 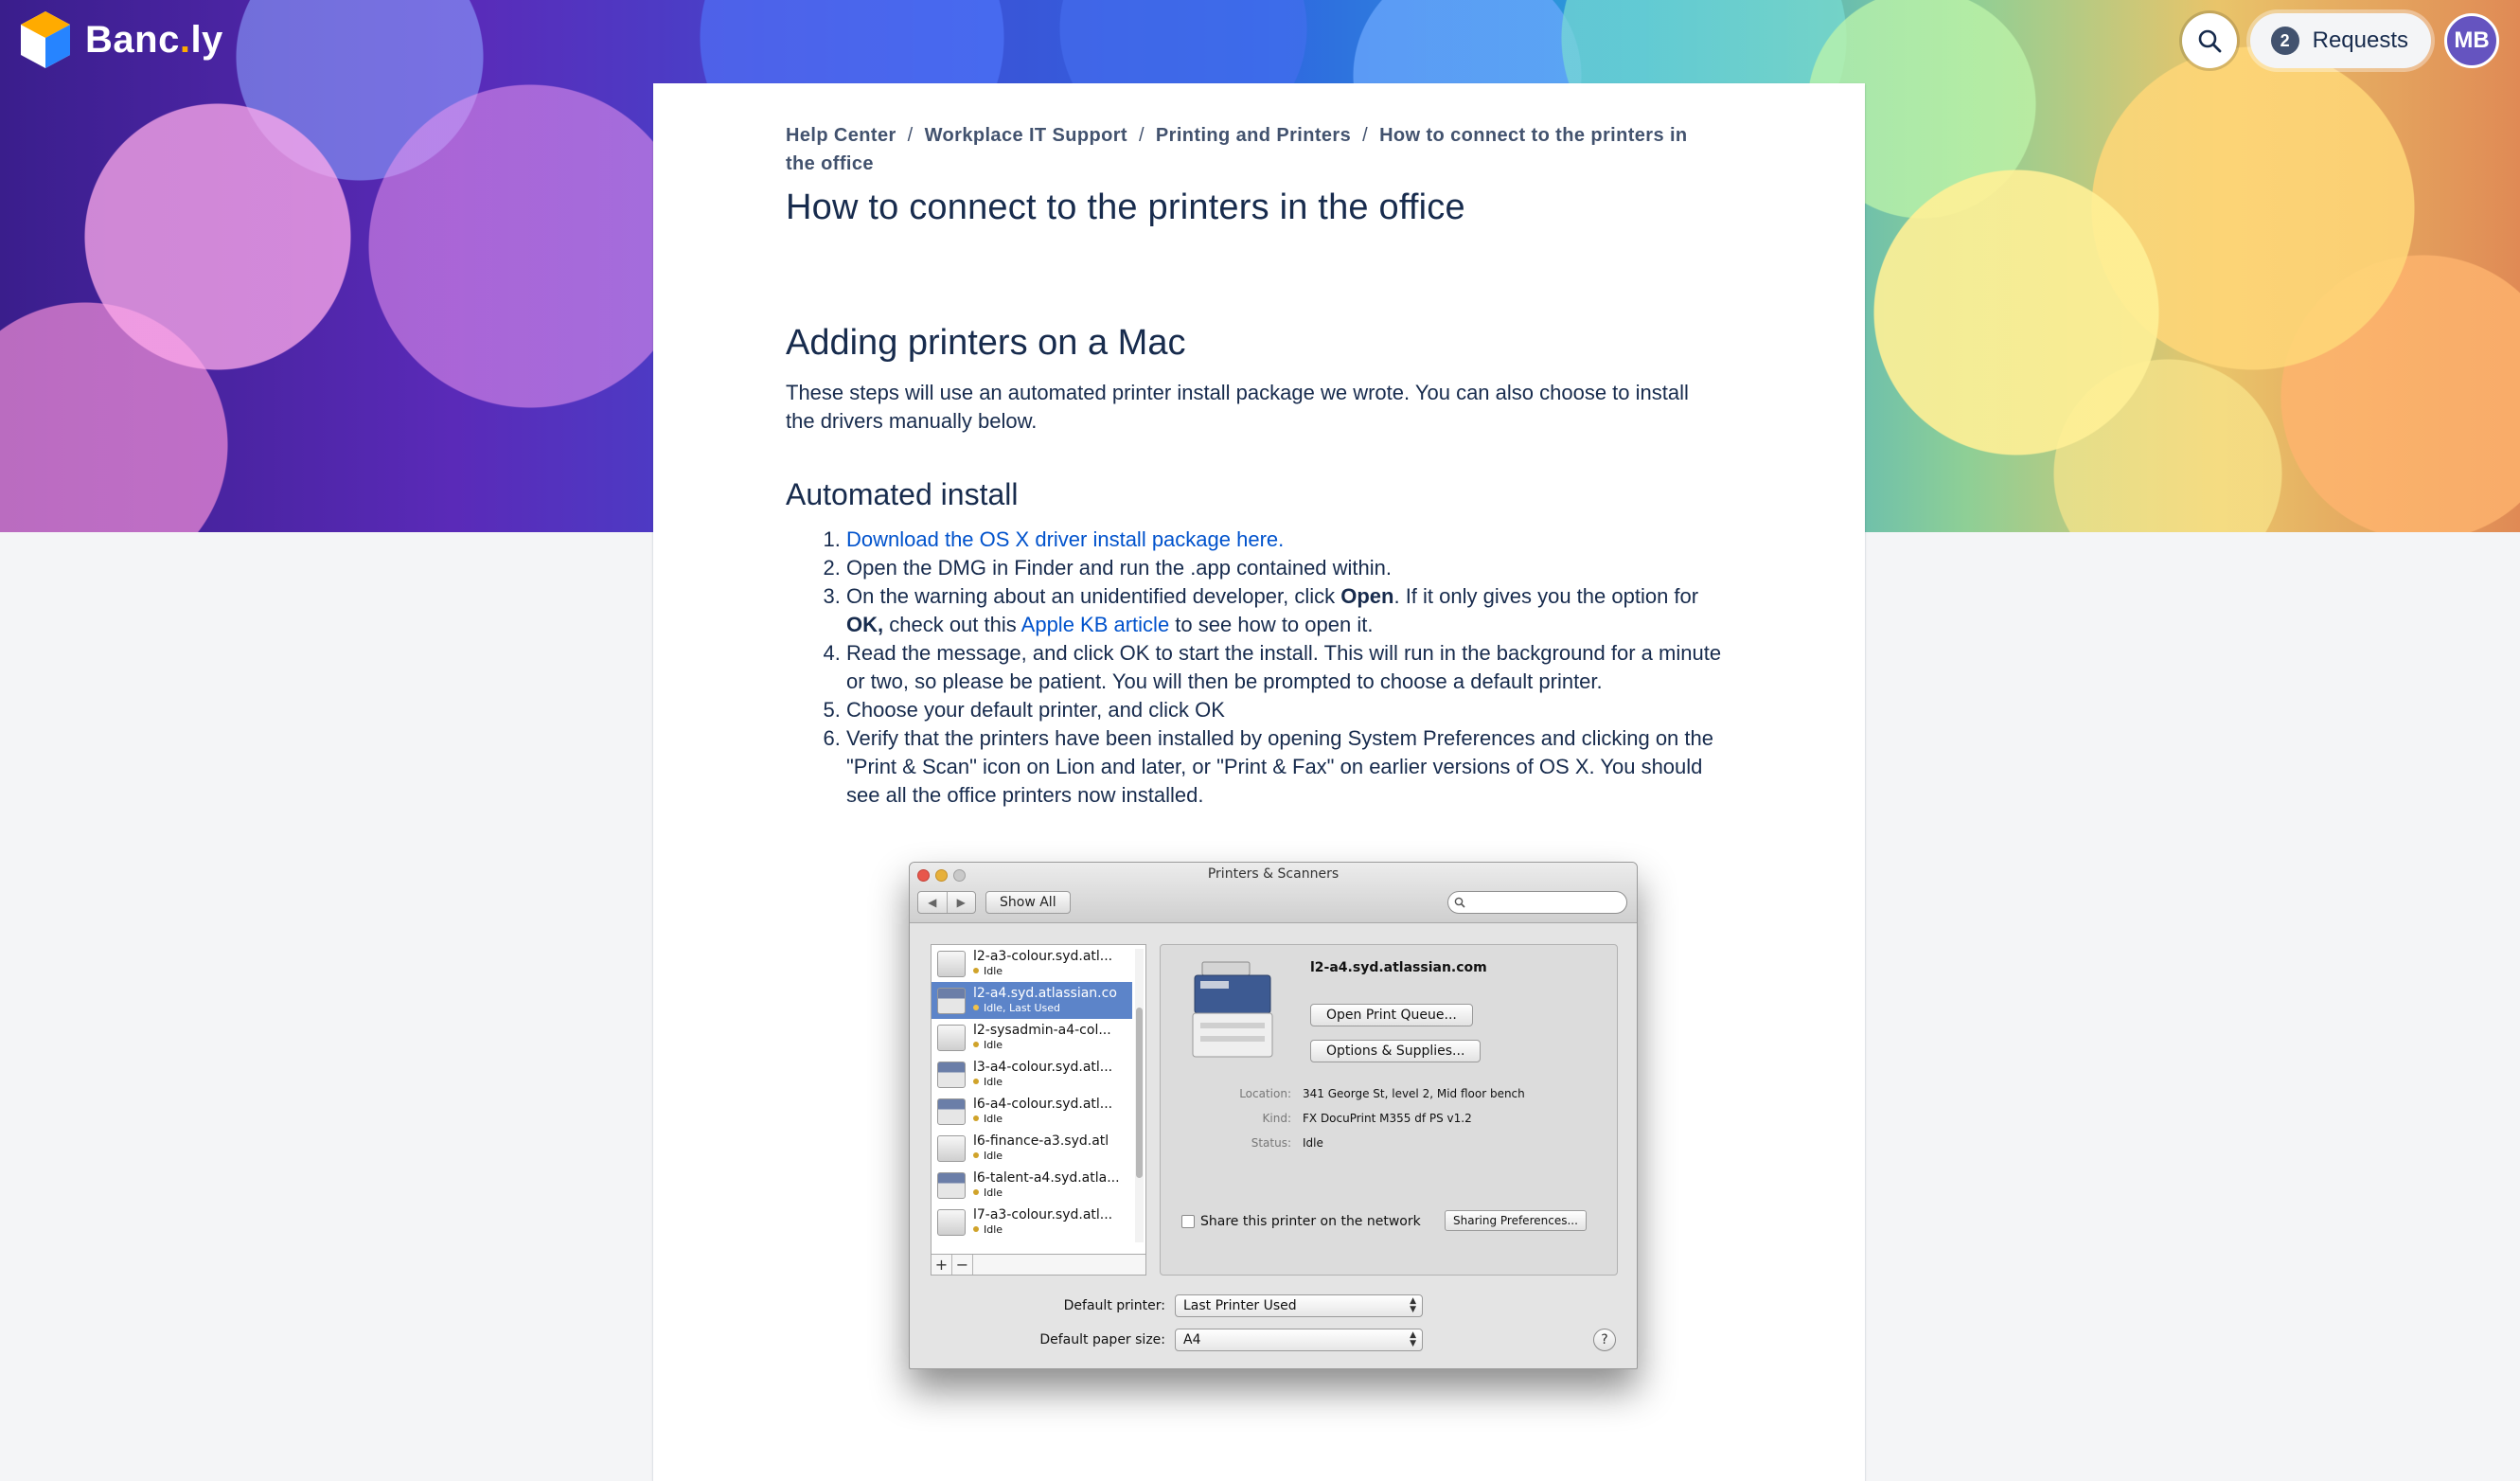 I want to click on share-printer-row: Share this printer on the network, so click(x=1301, y=1221).